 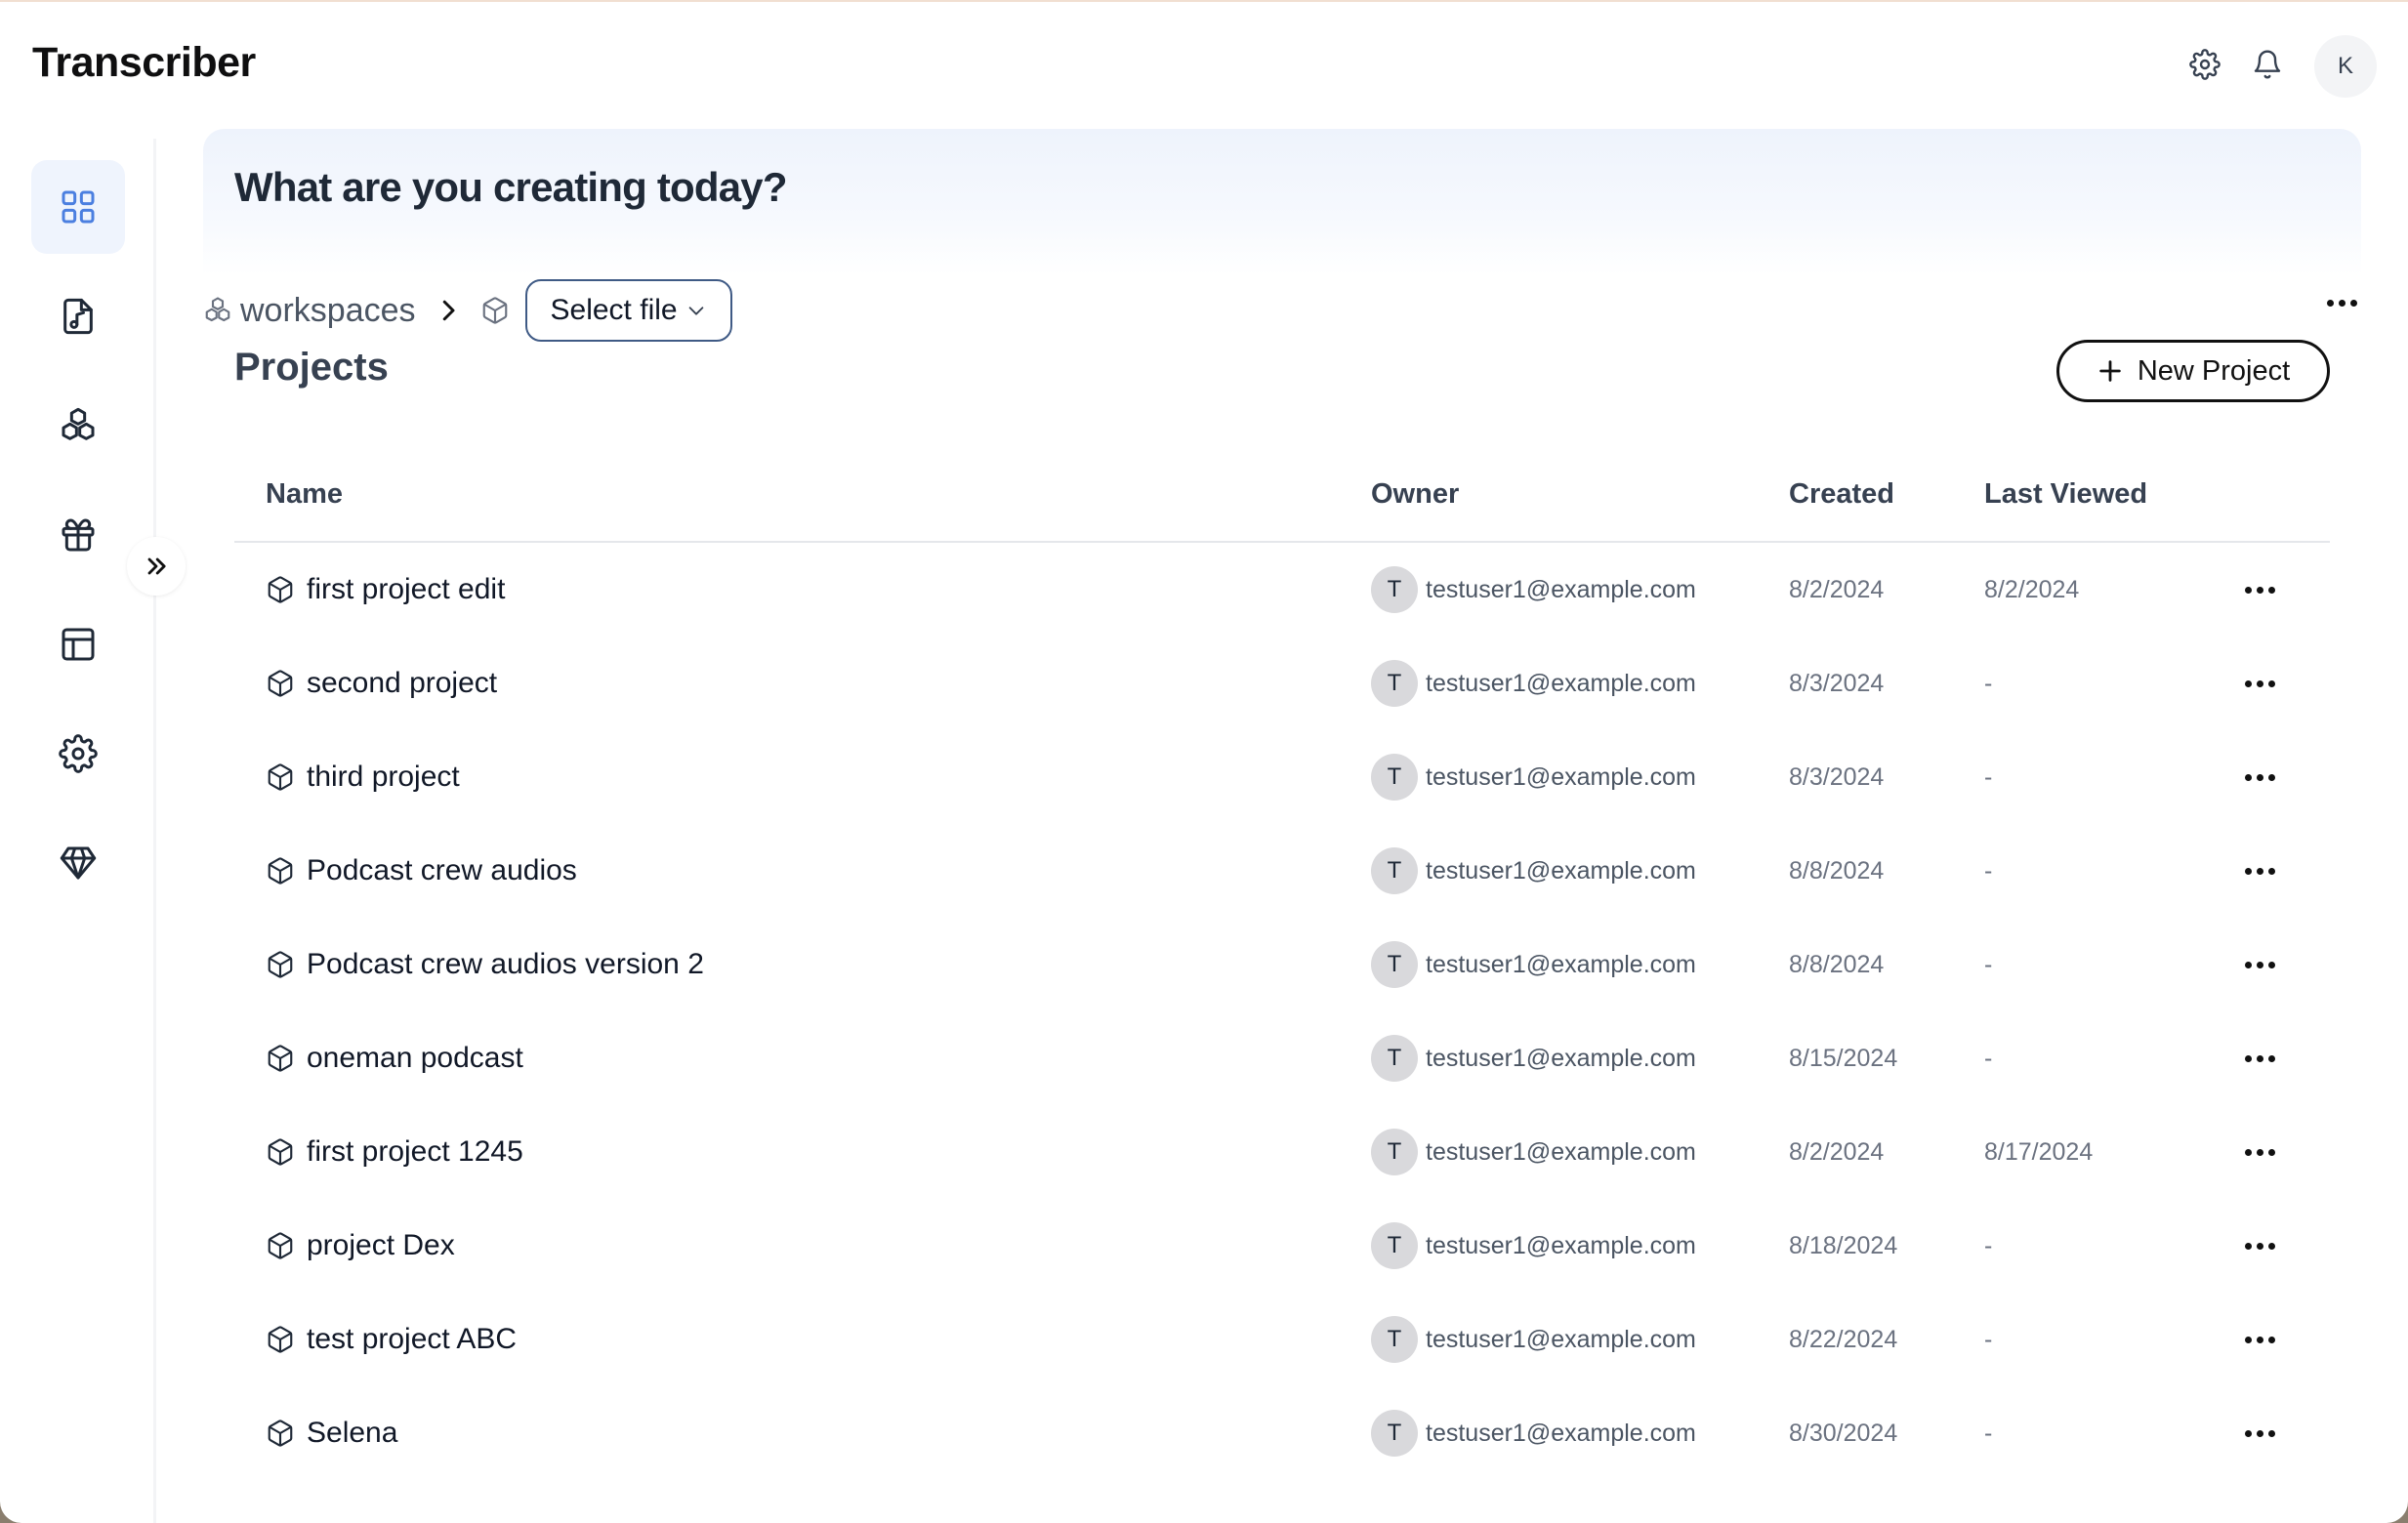 I want to click on project-name-cell: third project, so click(x=363, y=777).